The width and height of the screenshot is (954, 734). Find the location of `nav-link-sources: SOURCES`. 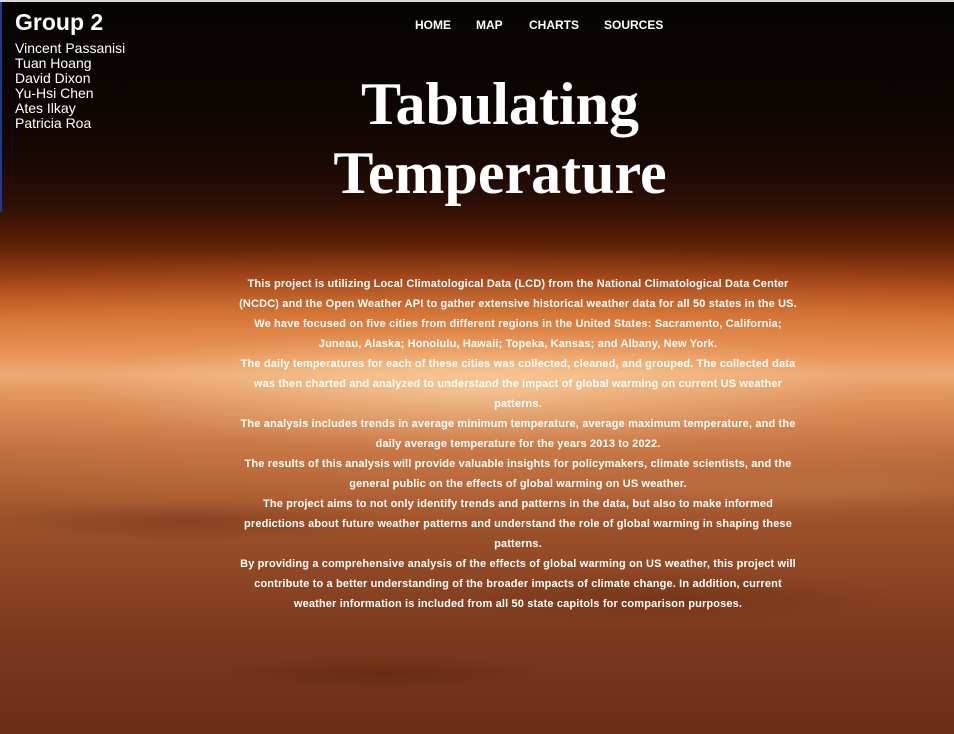

nav-link-sources: SOURCES is located at coordinates (633, 25).